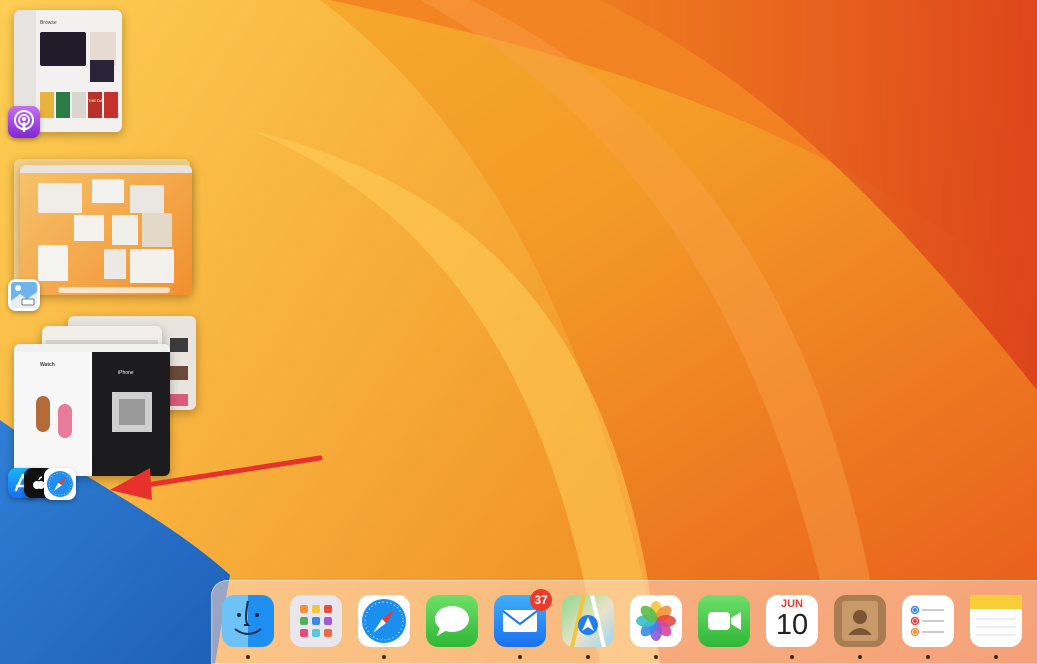 The image size is (1037, 664). What do you see at coordinates (47, 365) in the screenshot?
I see `watch-promo-label: Watch` at bounding box center [47, 365].